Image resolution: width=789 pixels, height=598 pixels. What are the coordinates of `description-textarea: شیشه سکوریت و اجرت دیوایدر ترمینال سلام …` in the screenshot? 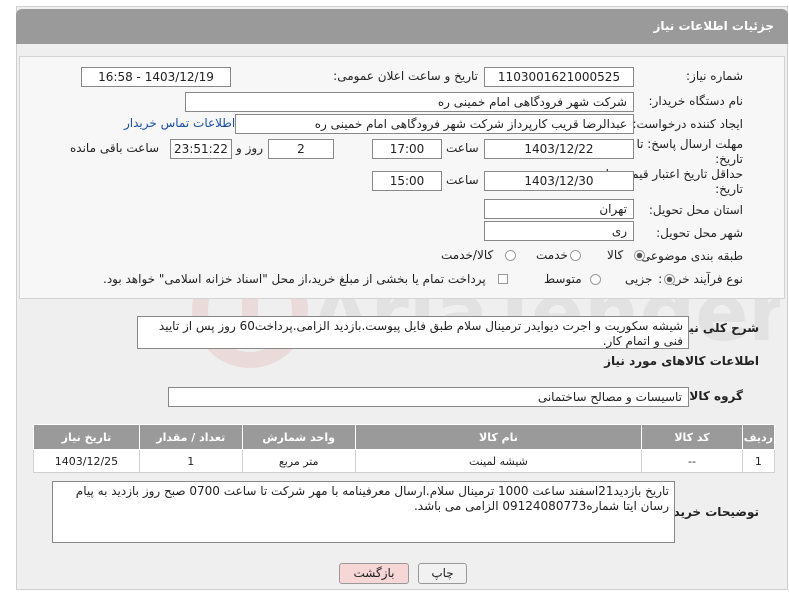 It's located at (413, 332).